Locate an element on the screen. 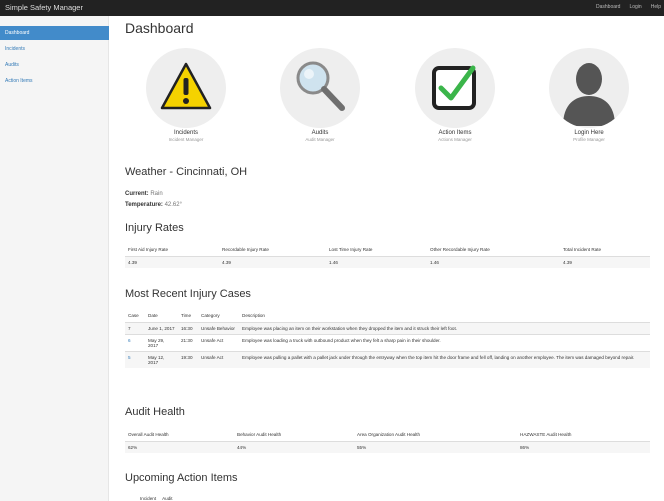  upcoming-title: Upcoming Action Items is located at coordinates (181, 478).